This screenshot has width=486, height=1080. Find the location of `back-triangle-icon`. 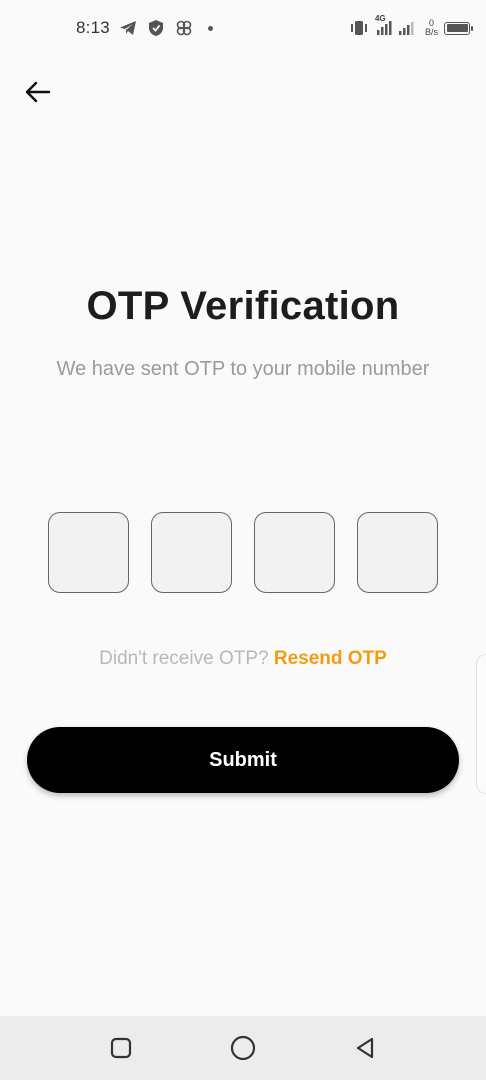

back-triangle-icon is located at coordinates (365, 1048).